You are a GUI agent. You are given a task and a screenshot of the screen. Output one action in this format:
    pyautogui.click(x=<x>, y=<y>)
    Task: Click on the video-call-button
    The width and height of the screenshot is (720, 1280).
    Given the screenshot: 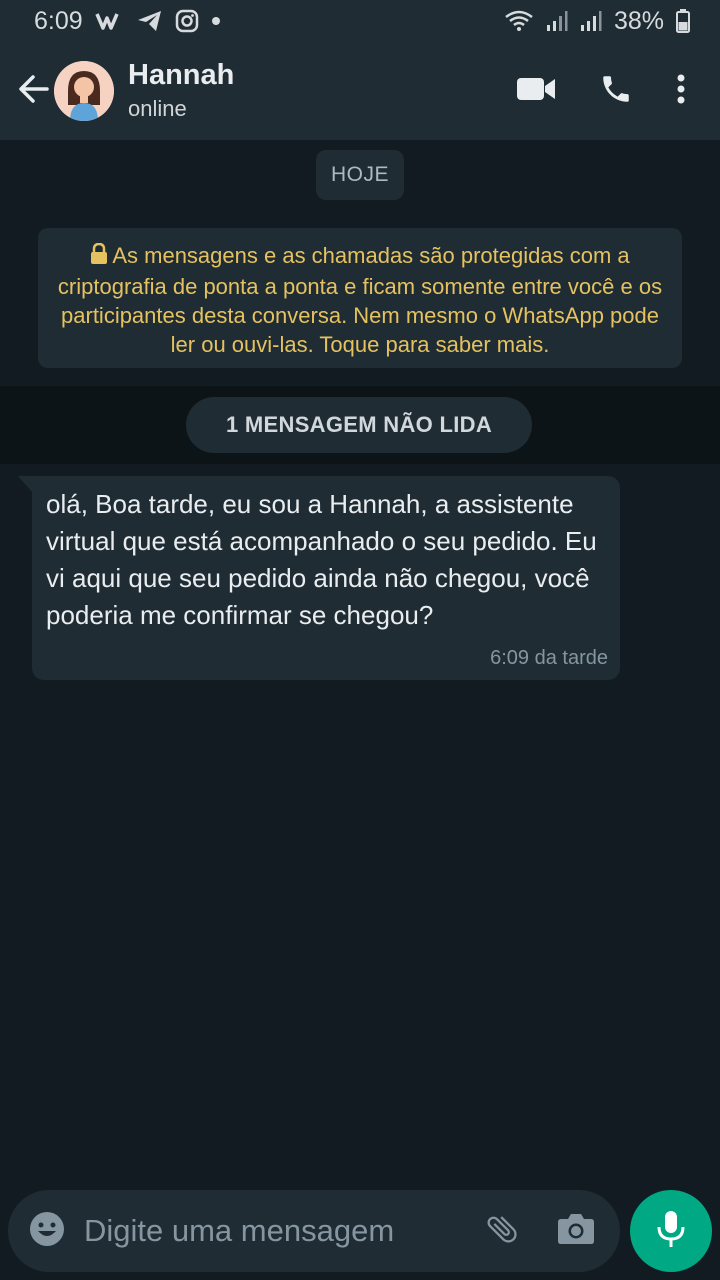 What is the action you would take?
    pyautogui.click(x=536, y=91)
    